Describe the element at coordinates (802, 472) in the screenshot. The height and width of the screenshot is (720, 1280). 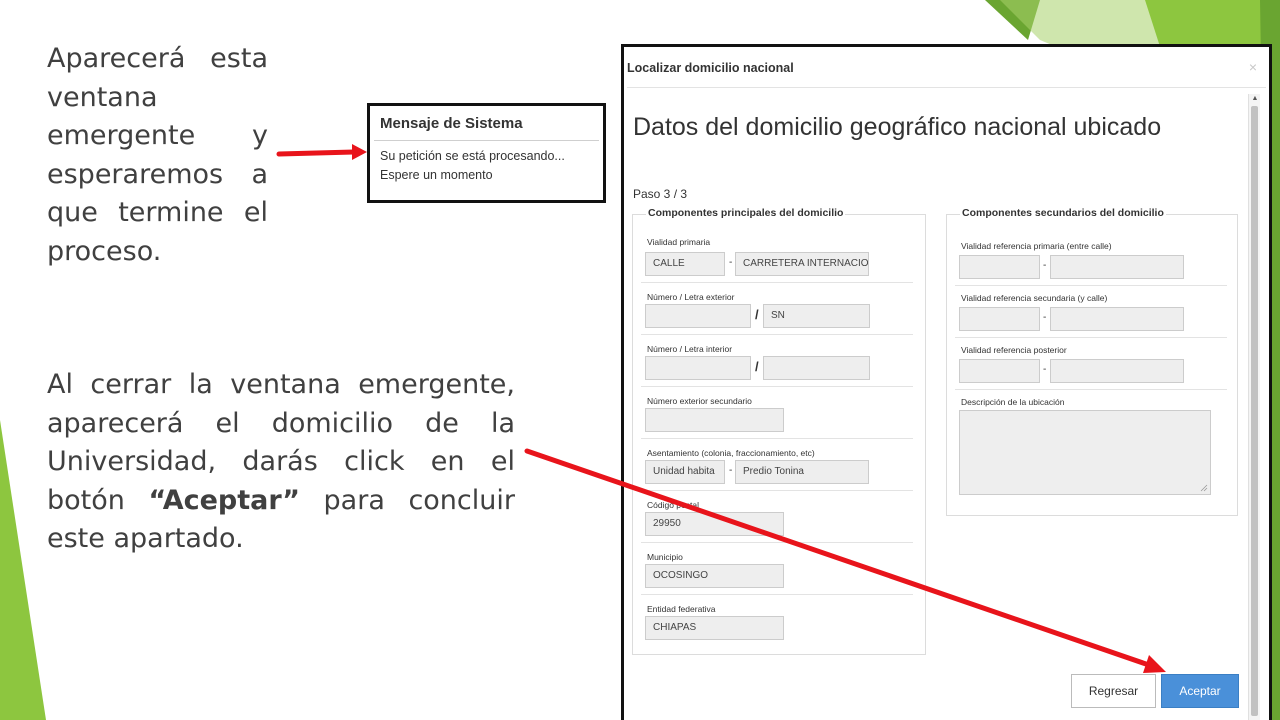
I see `asentamiento-nombre-input: Predio Tonina` at that location.